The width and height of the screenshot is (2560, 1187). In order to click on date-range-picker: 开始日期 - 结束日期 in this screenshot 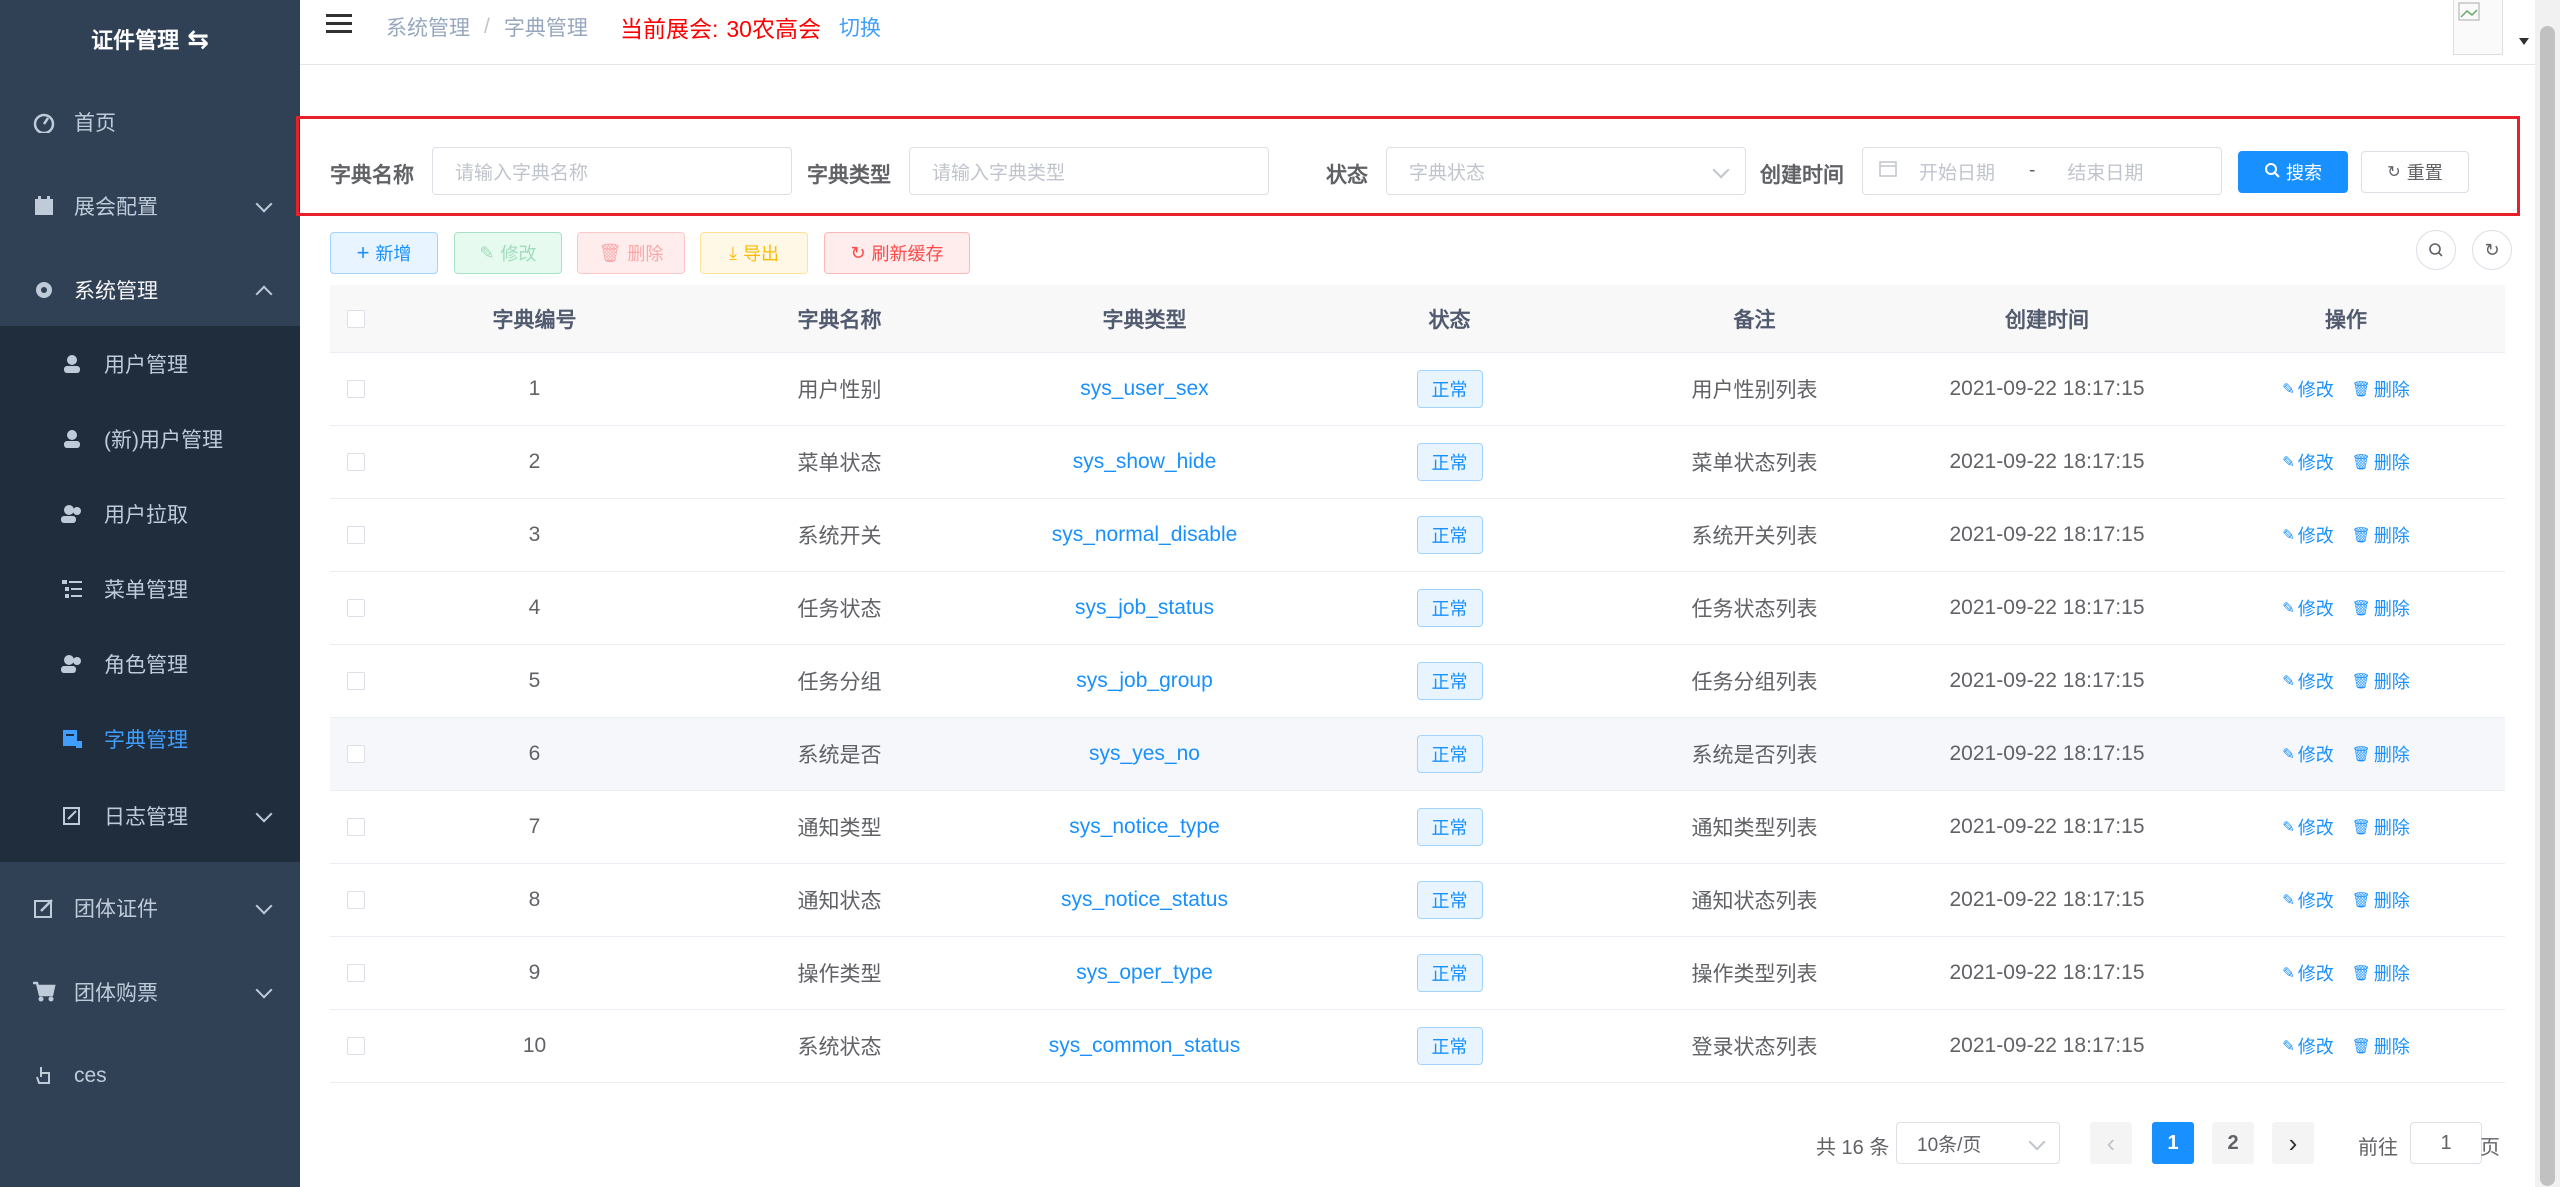, I will do `click(2042, 171)`.